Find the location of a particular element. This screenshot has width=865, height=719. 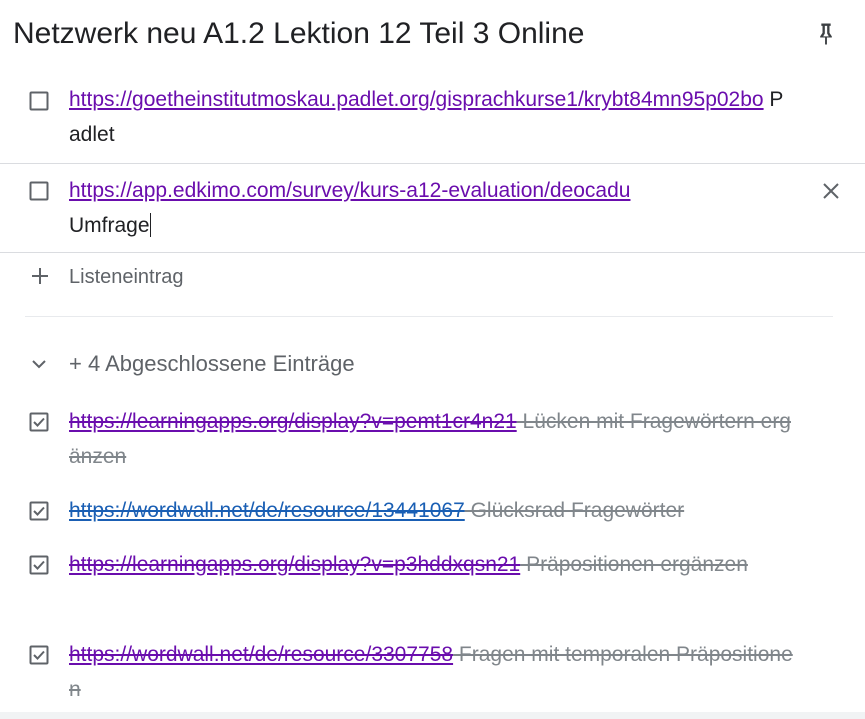

list-item-label: Umfrage is located at coordinates (109, 225).